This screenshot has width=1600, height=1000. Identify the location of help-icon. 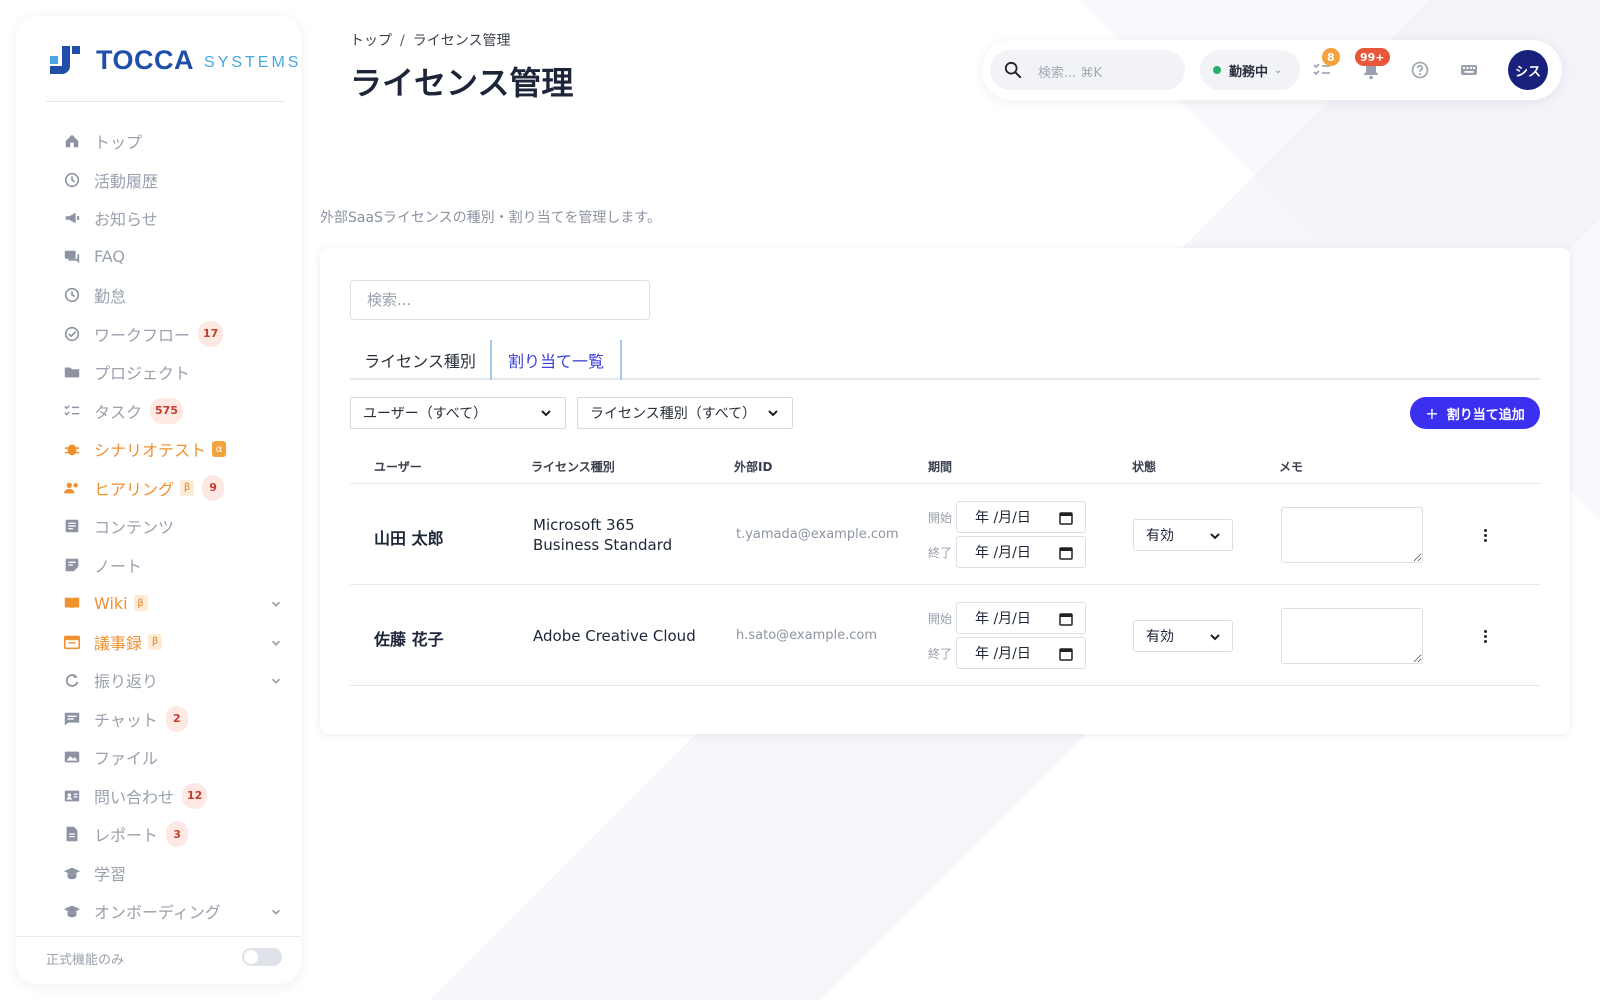
(1420, 72).